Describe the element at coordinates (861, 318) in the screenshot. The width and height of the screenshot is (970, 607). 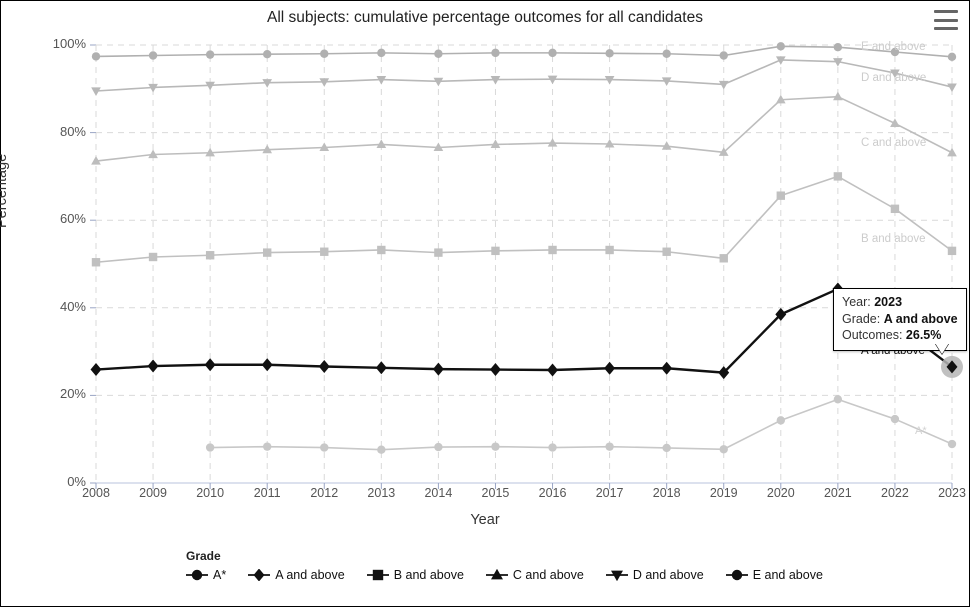
I see `tooltip-grade-label: Grade:` at that location.